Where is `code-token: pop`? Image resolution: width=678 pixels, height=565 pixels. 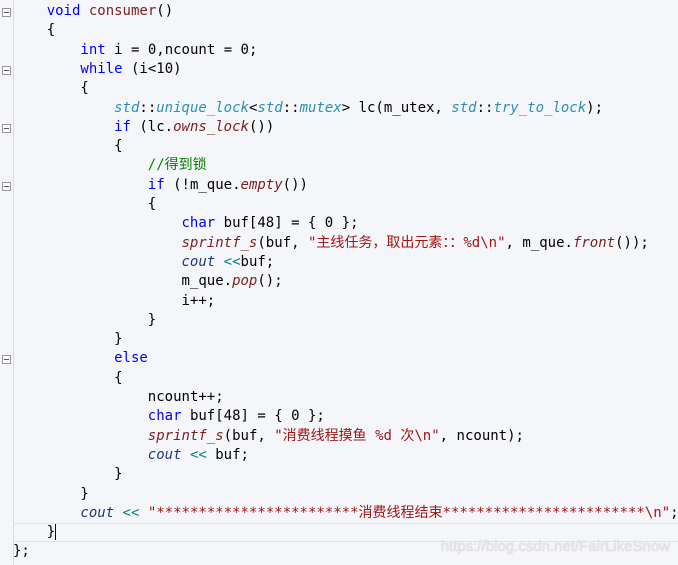 code-token: pop is located at coordinates (245, 281).